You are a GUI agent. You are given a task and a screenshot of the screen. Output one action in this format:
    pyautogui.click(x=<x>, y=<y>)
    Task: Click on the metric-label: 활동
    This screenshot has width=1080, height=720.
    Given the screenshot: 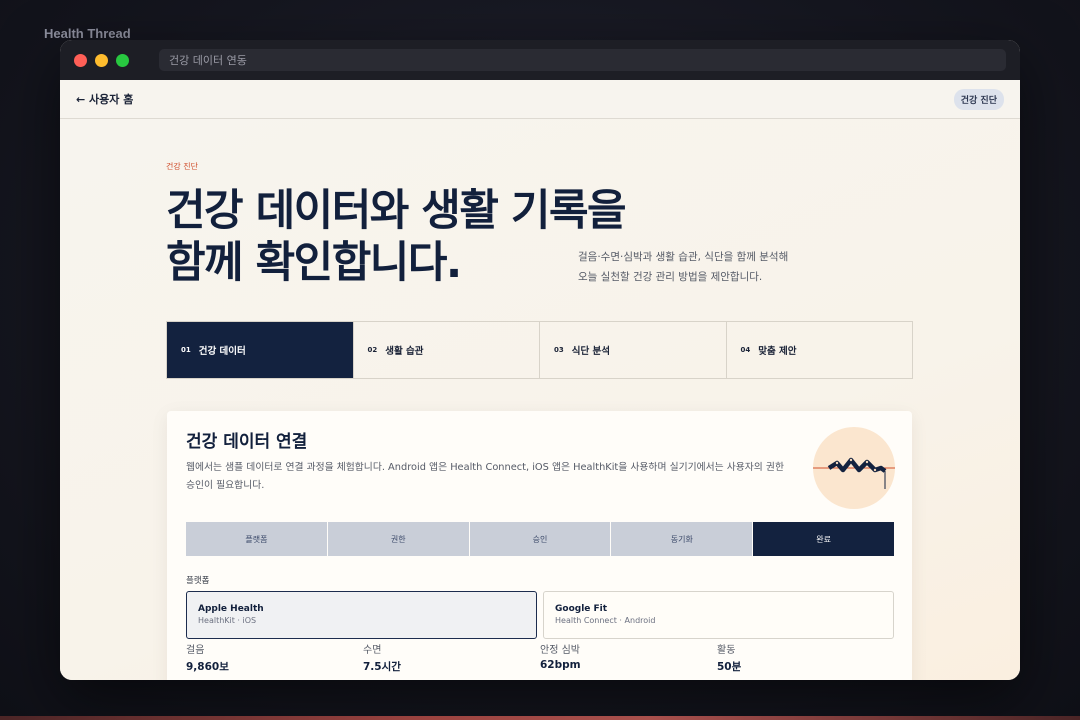 What is the action you would take?
    pyautogui.click(x=726, y=650)
    